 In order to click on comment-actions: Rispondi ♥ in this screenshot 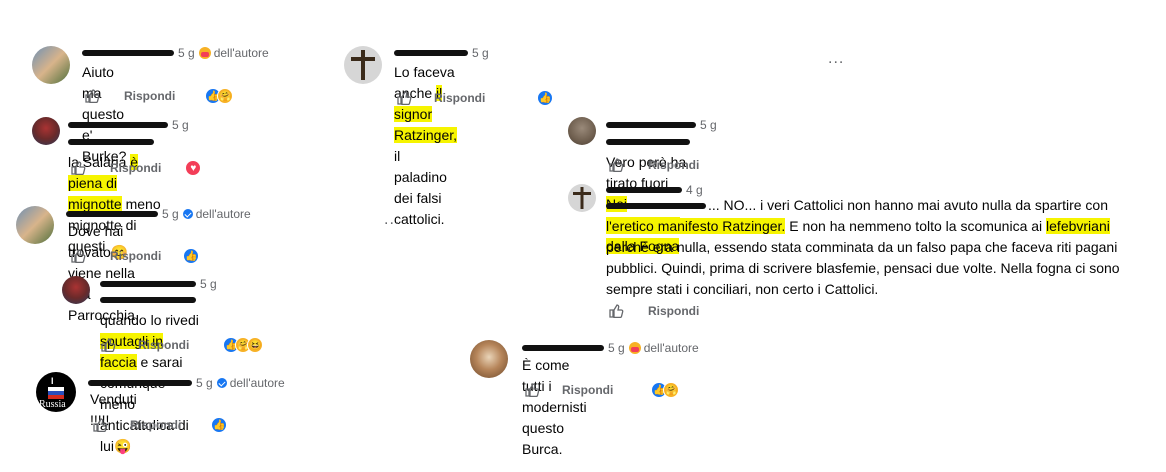, I will do `click(136, 168)`.